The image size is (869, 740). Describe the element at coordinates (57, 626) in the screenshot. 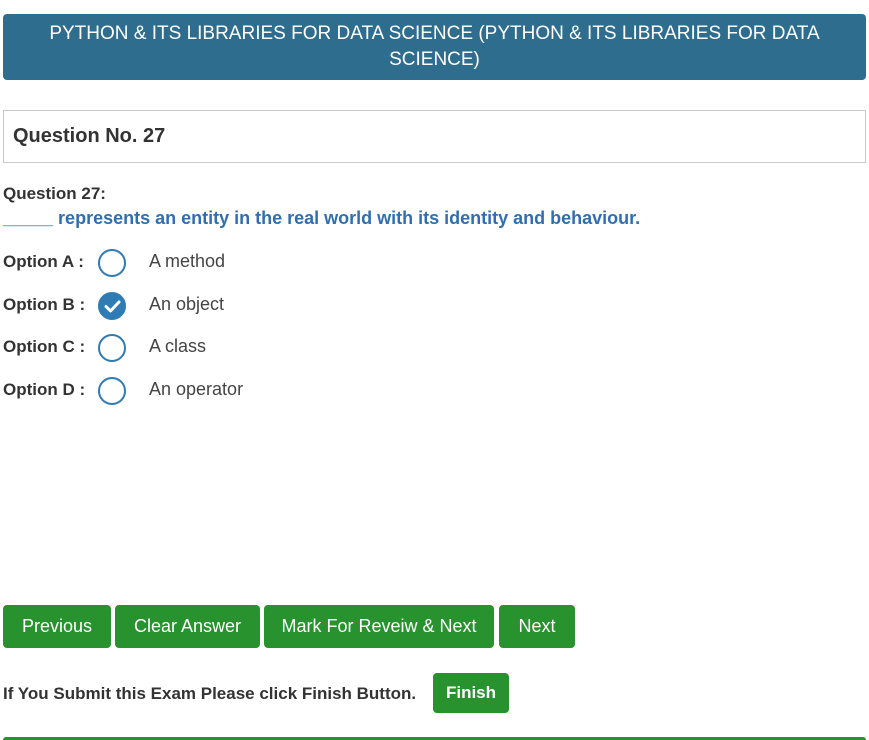

I see `previous-button: Previous` at that location.